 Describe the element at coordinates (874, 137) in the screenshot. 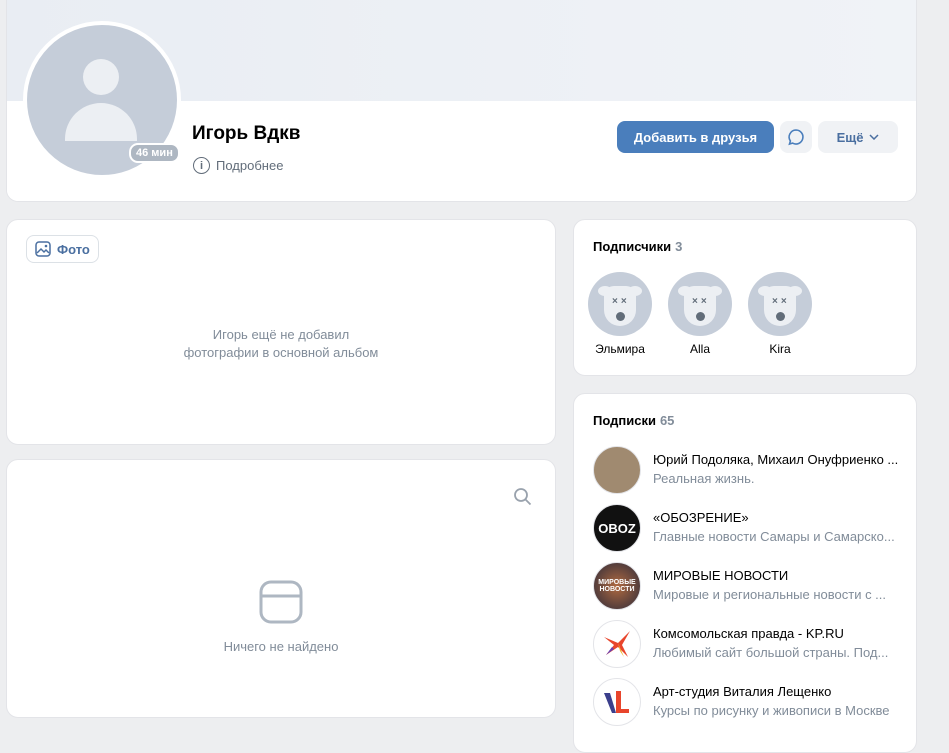

I see `chevron-down-icon` at that location.